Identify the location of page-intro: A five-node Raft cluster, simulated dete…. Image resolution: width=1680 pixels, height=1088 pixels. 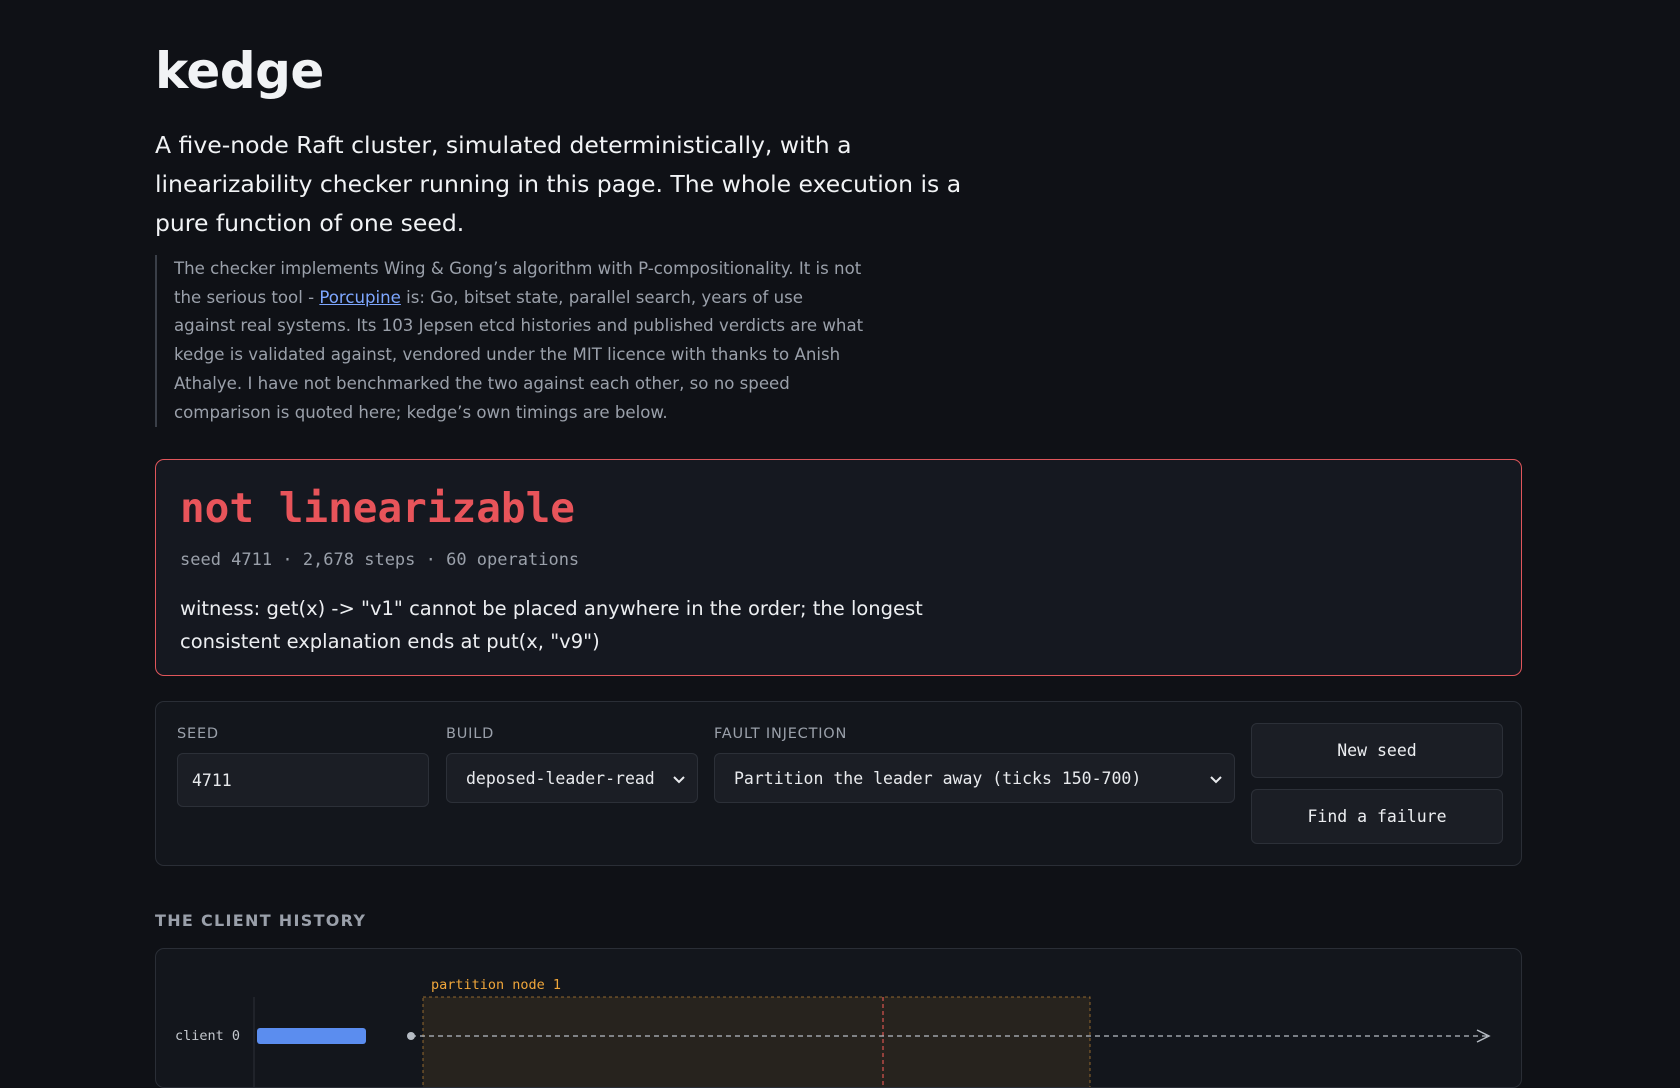
(558, 184).